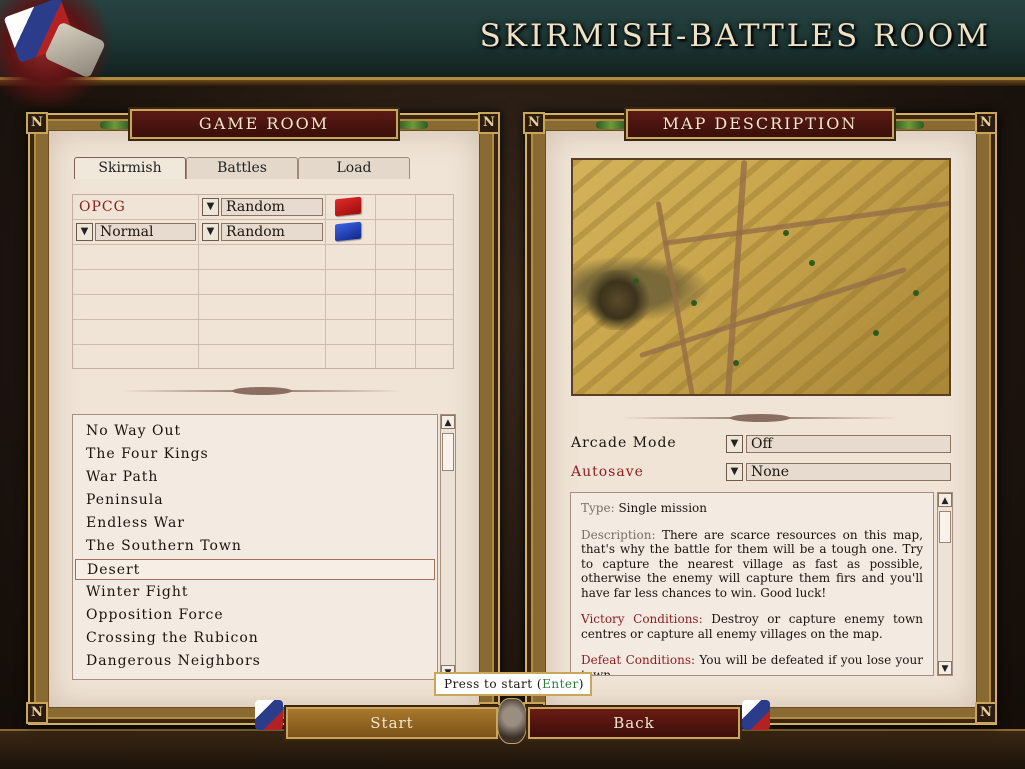 The width and height of the screenshot is (1025, 769). Describe the element at coordinates (255, 569) in the screenshot. I see `list-item-selected: Desert` at that location.